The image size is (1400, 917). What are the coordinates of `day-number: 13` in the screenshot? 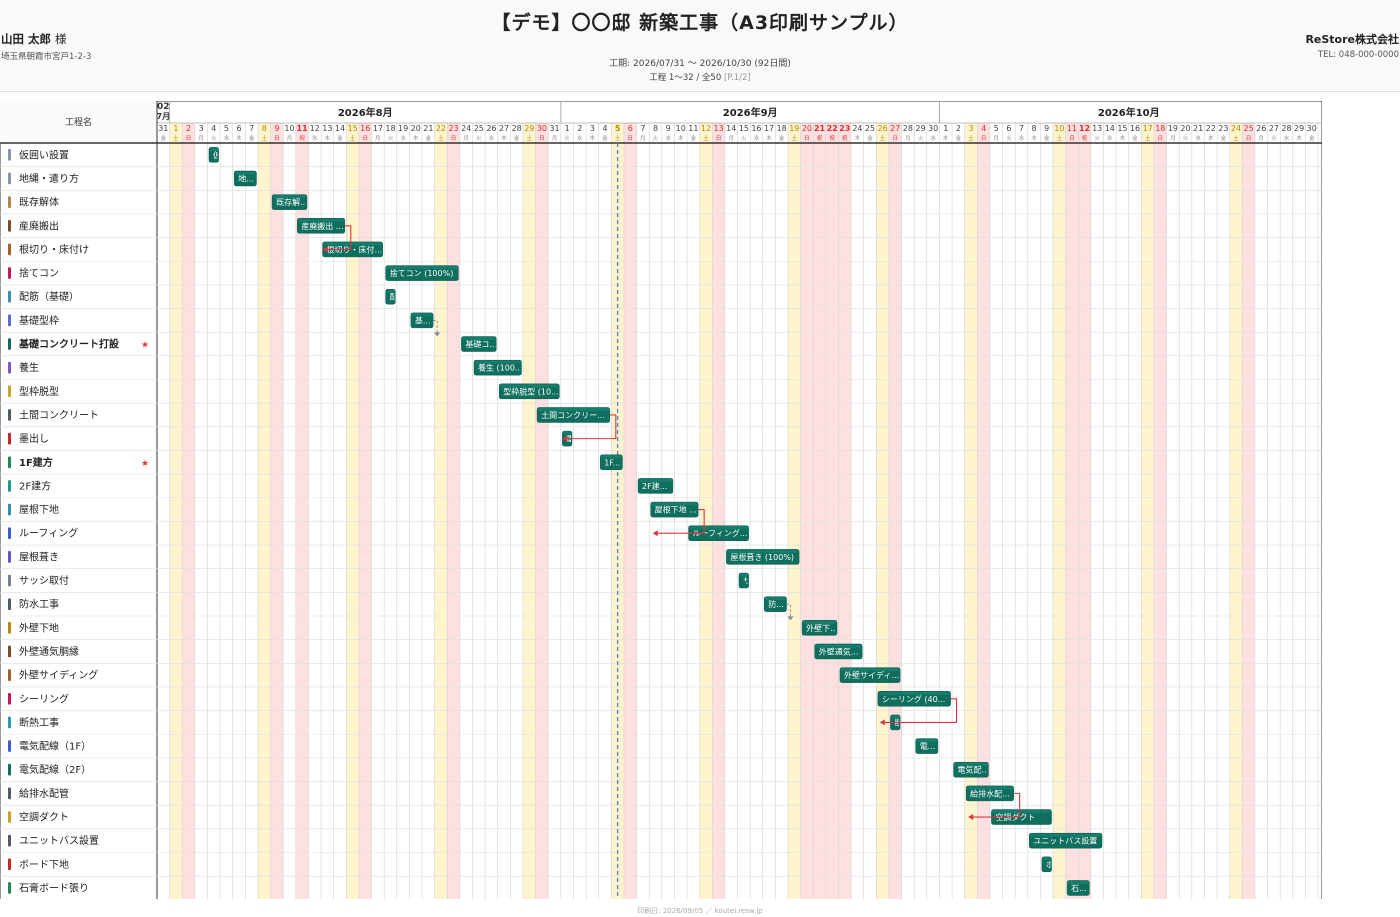 It's located at (327, 128).